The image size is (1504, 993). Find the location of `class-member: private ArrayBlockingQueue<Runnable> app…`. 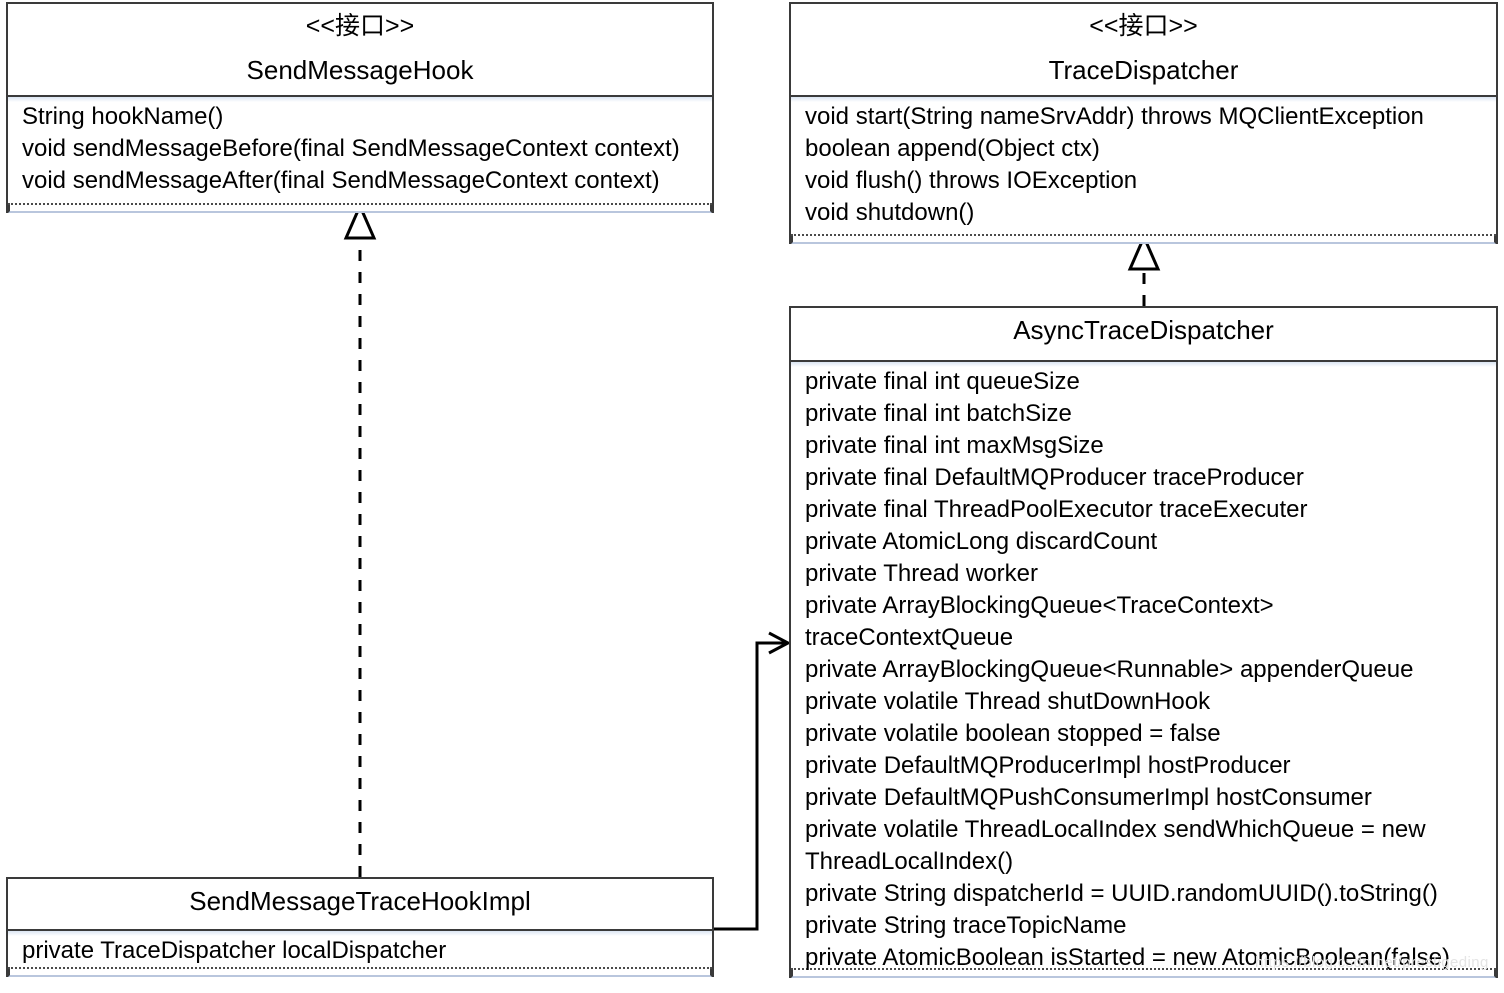

class-member: private ArrayBlockingQueue<Runnable> app… is located at coordinates (1109, 669).